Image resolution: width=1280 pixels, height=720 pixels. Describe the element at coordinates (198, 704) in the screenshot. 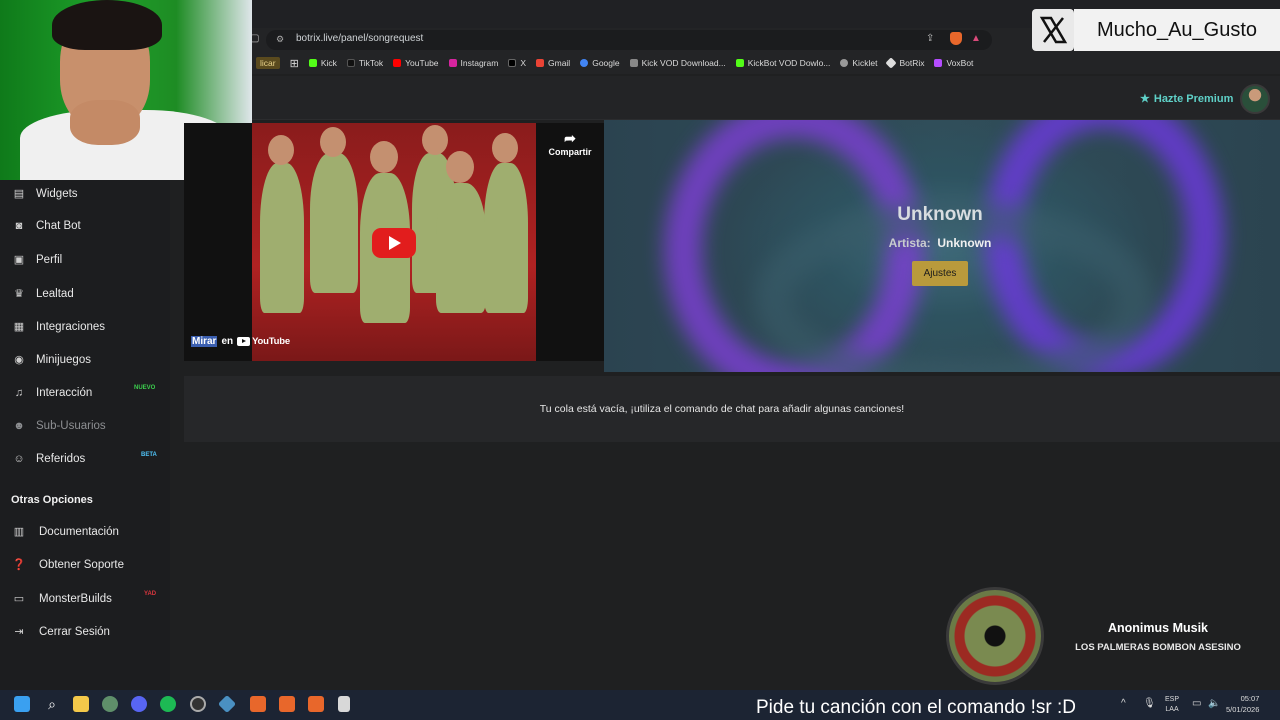

I see `obs-icon` at that location.